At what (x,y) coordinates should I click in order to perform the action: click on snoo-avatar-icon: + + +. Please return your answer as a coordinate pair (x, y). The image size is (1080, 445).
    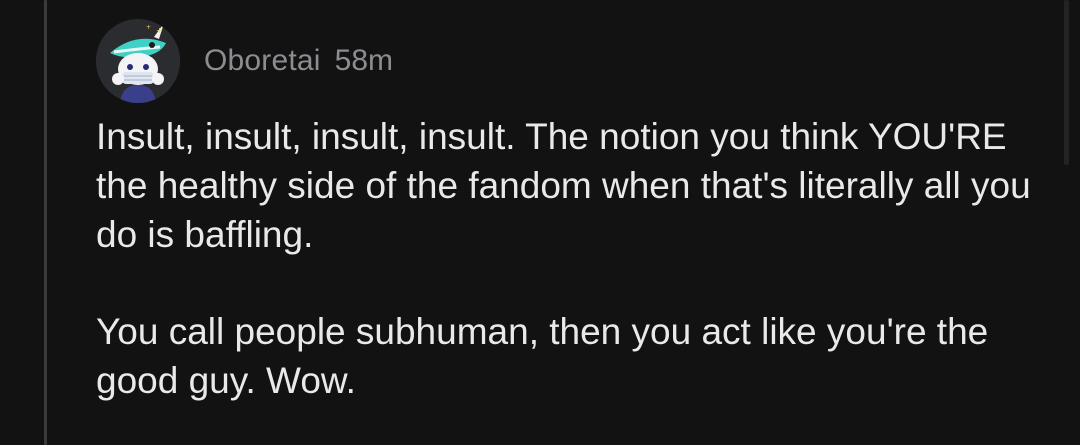
    Looking at the image, I should click on (138, 61).